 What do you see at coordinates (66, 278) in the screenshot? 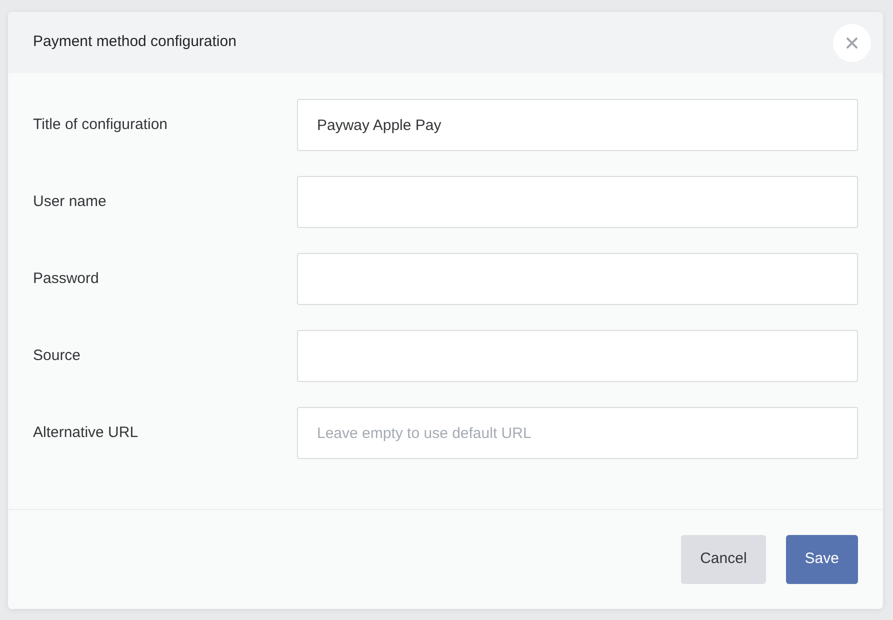
I see `field-label: Password` at bounding box center [66, 278].